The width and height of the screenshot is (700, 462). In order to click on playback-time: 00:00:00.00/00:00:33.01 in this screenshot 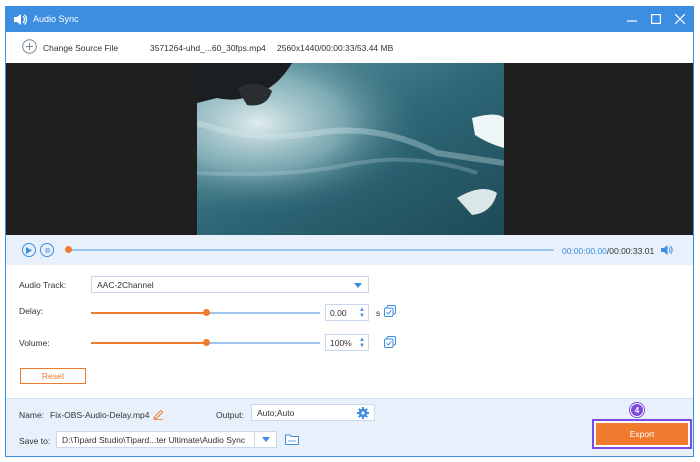, I will do `click(608, 251)`.